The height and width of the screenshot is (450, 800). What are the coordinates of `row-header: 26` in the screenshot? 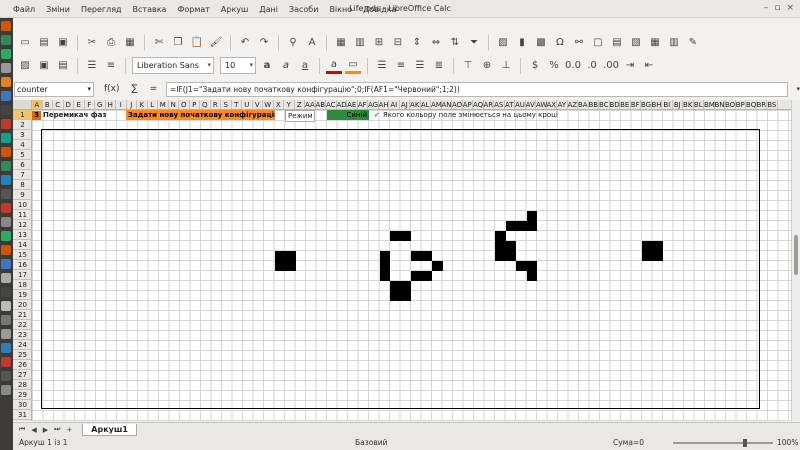 It's located at (22, 365).